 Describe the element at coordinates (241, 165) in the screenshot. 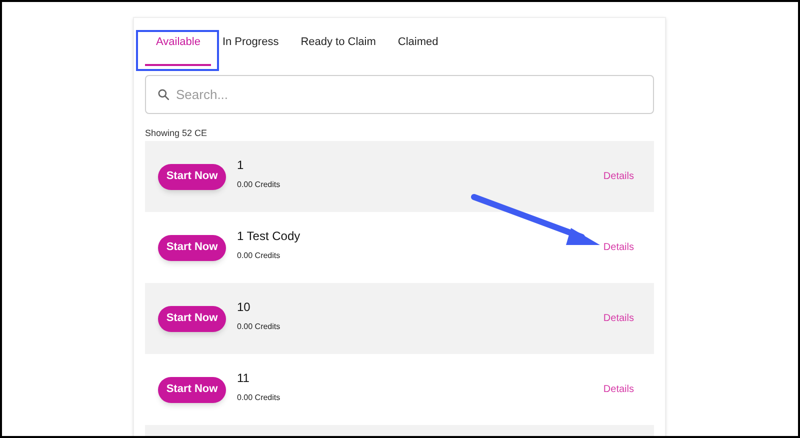

I see `course-title: 1` at that location.